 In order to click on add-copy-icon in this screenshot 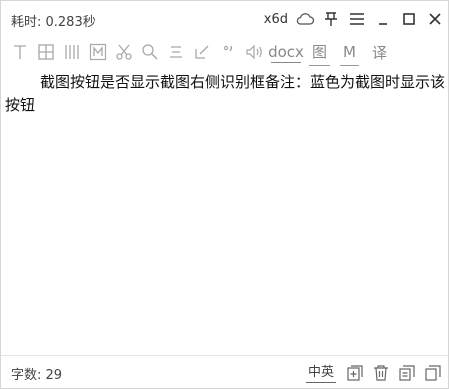, I will do `click(355, 373)`.